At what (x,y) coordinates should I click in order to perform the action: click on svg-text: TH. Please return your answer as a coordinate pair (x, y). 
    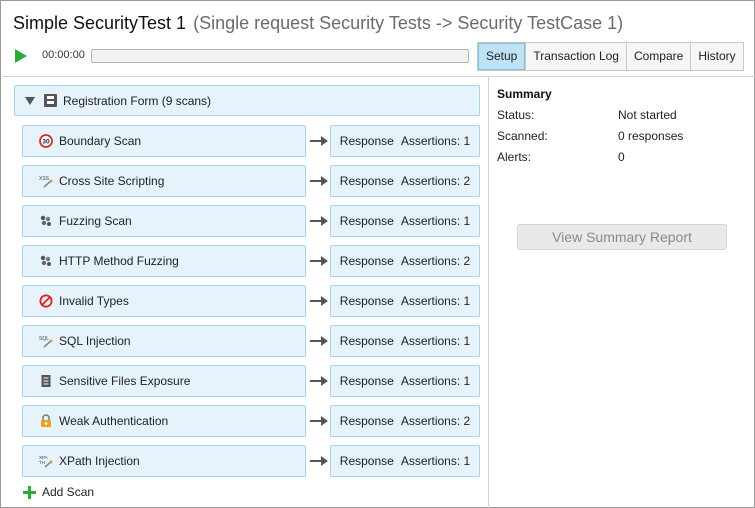
    Looking at the image, I should click on (42, 462).